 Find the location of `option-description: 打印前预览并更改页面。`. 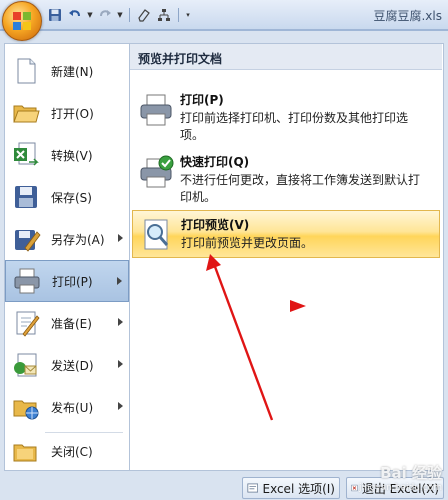

option-description: 打印前预览并更改页面。 is located at coordinates (247, 243).